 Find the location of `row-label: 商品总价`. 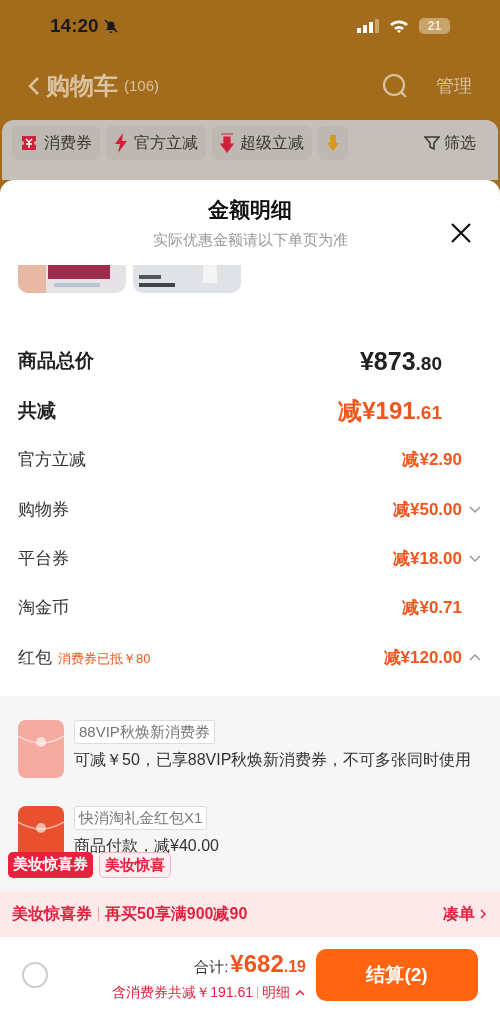

row-label: 商品总价 is located at coordinates (56, 361).